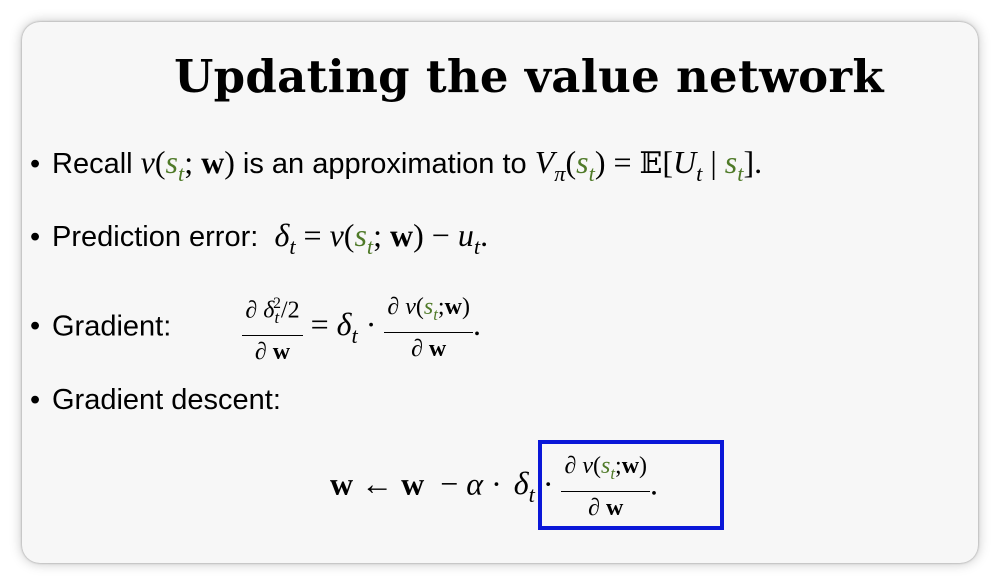 Image resolution: width=1000 pixels, height=585 pixels. I want to click on value-function-formula: v(st; w), so click(187, 165).